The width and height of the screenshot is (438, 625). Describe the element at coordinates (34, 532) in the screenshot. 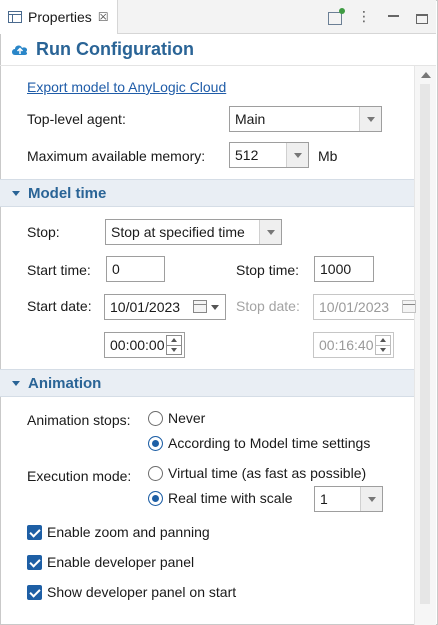

I see `checkbox-zoom-panning` at that location.